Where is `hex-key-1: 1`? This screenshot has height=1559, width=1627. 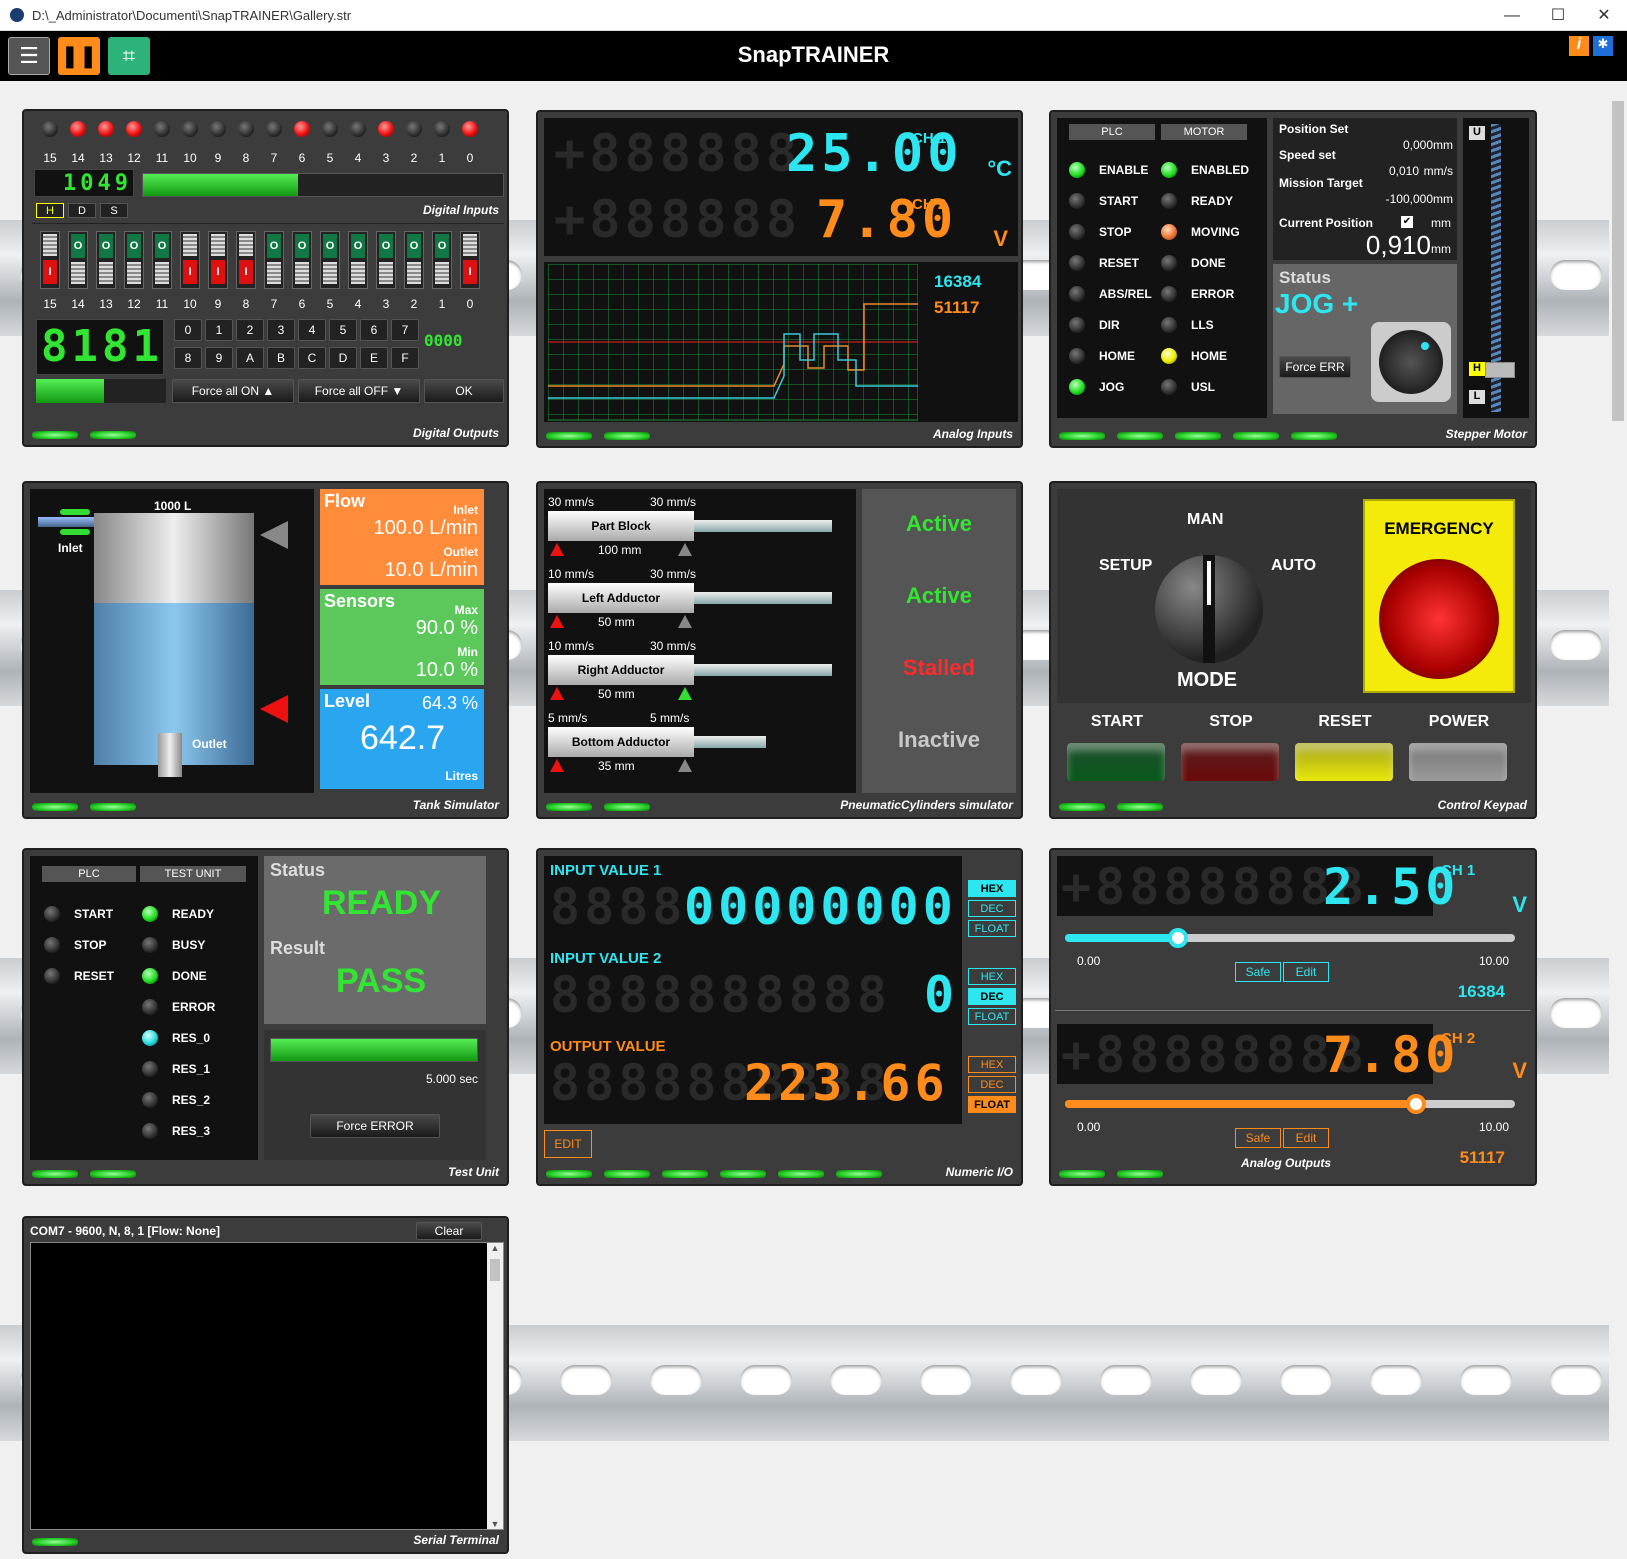
hex-key-1: 1 is located at coordinates (219, 330).